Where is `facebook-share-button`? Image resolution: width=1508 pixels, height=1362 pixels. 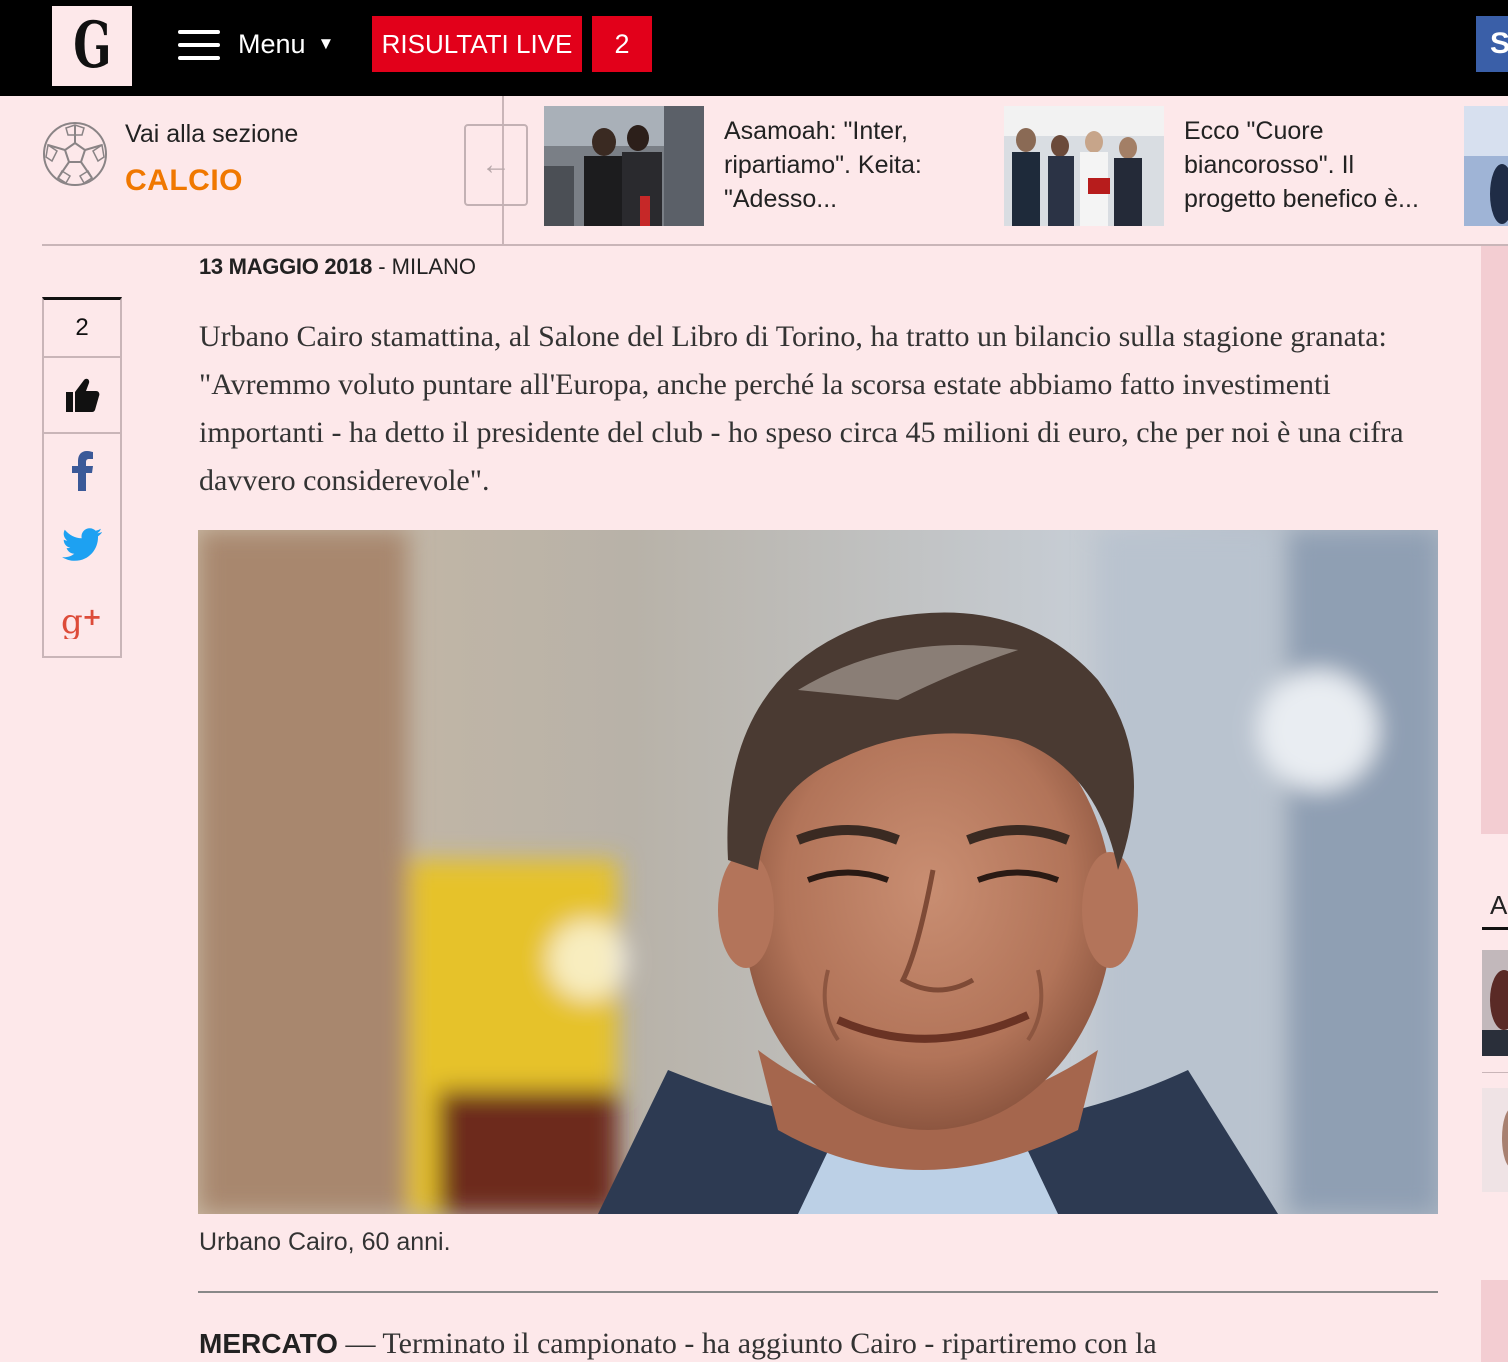
facebook-share-button is located at coordinates (82, 471).